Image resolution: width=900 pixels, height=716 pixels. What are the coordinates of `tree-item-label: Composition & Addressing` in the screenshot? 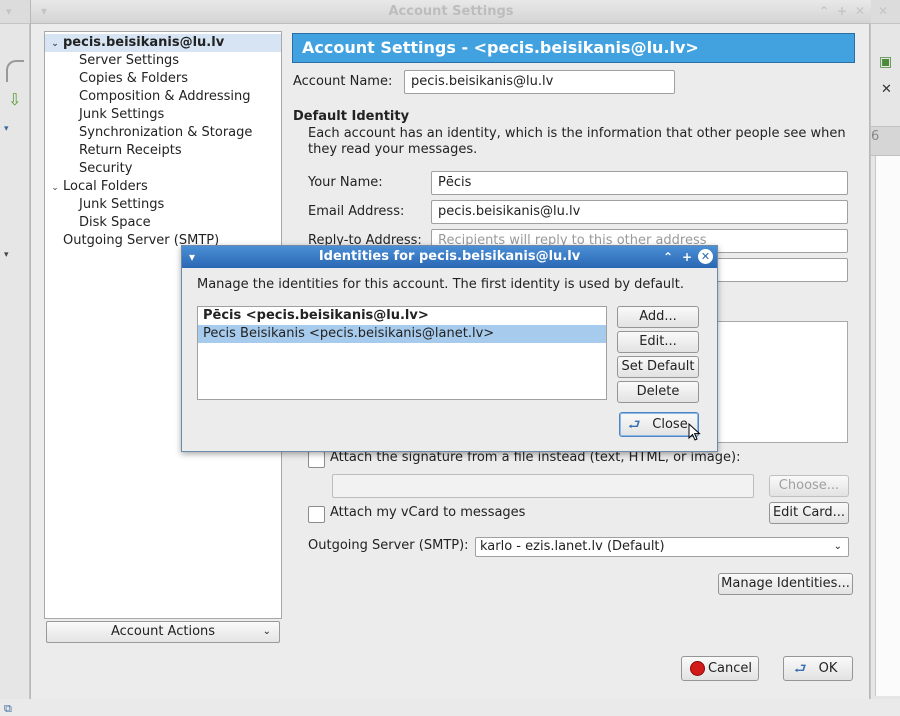 It's located at (165, 96).